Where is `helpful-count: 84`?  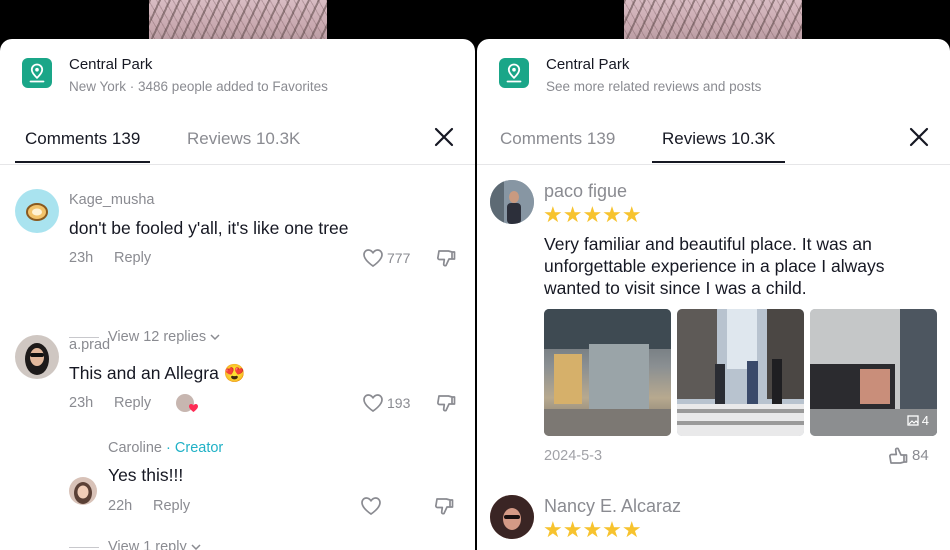
helpful-count: 84 is located at coordinates (920, 455).